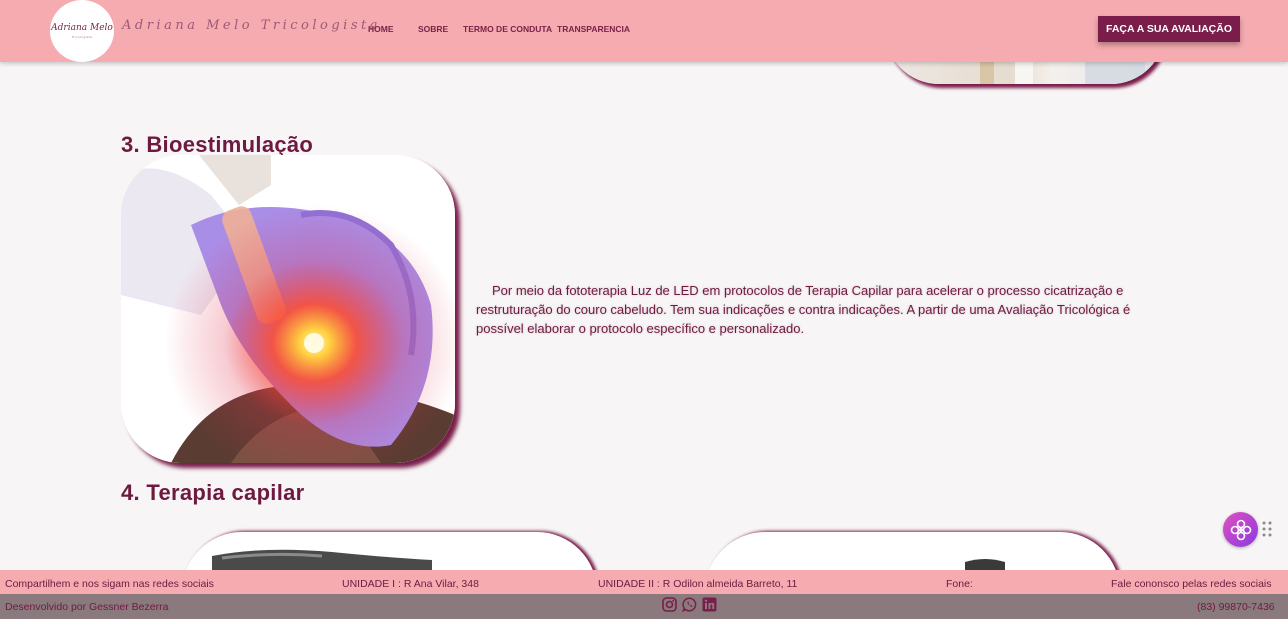 This screenshot has width=1288, height=619. Describe the element at coordinates (709, 604) in the screenshot. I see `linkedin-icon` at that location.